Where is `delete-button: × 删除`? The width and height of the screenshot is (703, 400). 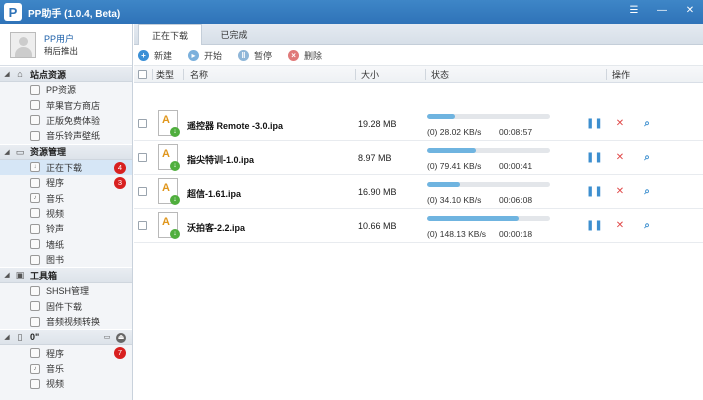
delete-button: × 删除 is located at coordinates (305, 55).